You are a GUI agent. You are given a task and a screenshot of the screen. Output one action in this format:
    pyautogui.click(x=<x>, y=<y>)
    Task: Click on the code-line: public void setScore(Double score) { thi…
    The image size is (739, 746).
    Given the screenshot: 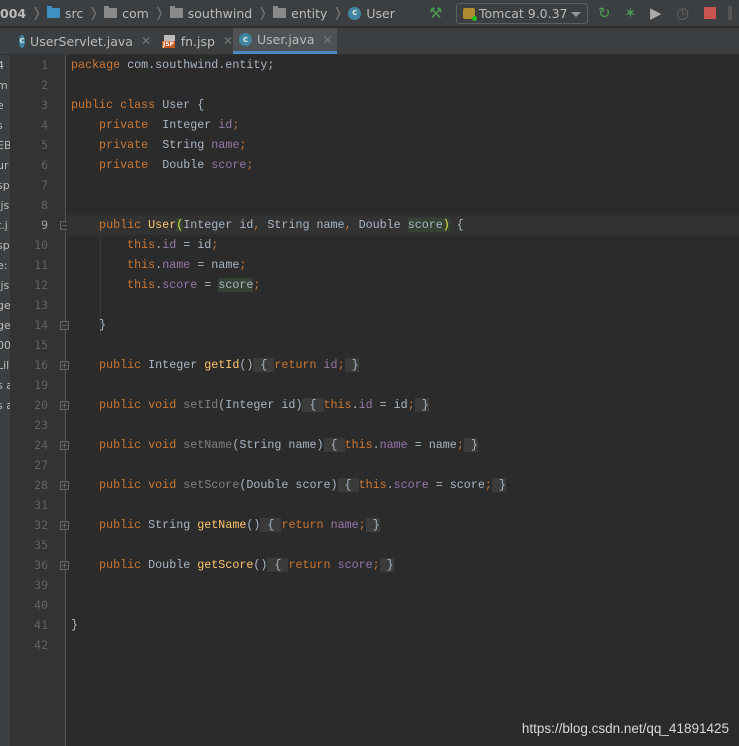 What is the action you would take?
    pyautogui.click(x=403, y=485)
    